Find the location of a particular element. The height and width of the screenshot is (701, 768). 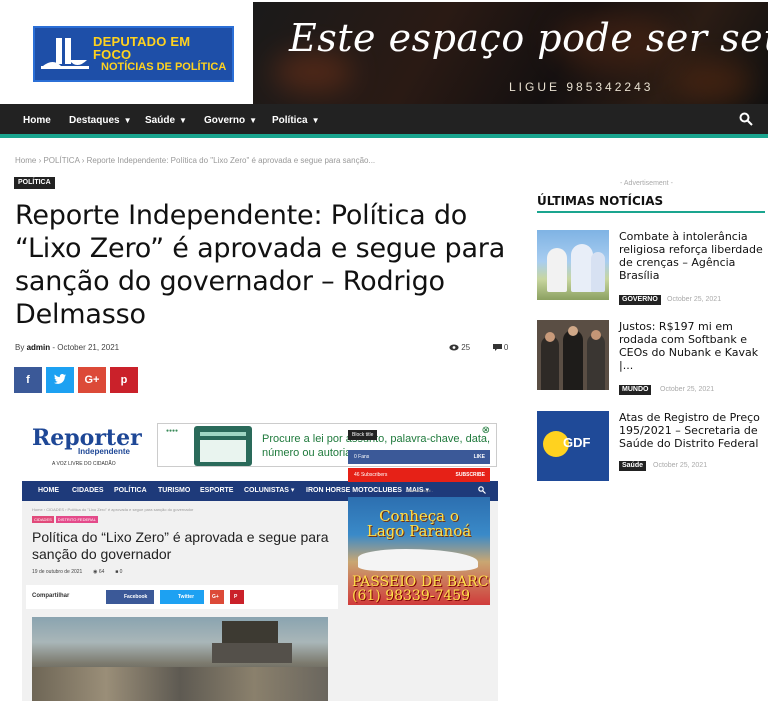

facebook-icon: f is located at coordinates (28, 380).